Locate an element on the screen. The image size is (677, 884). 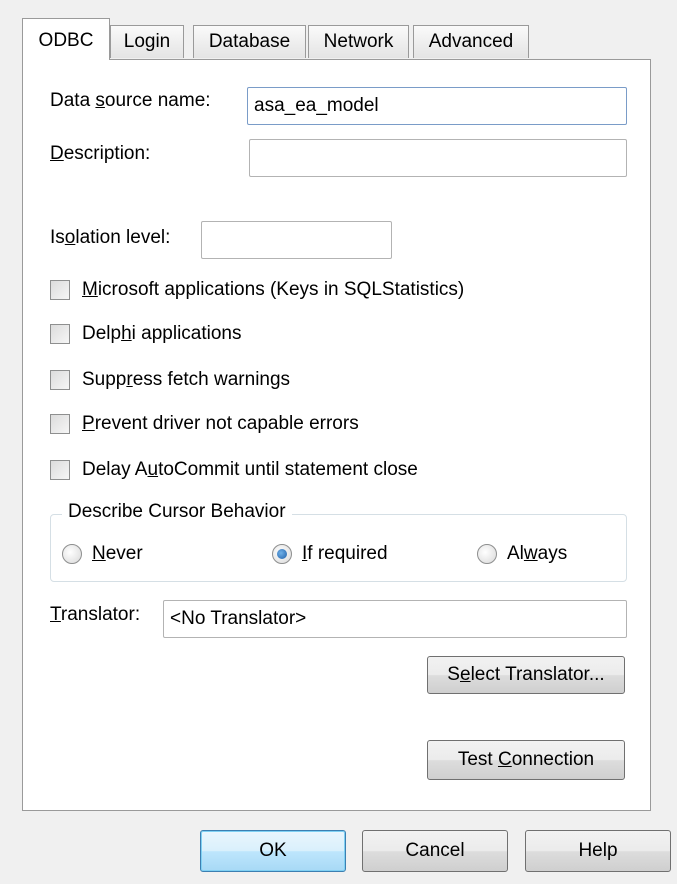
radio-never: Never is located at coordinates (102, 554).